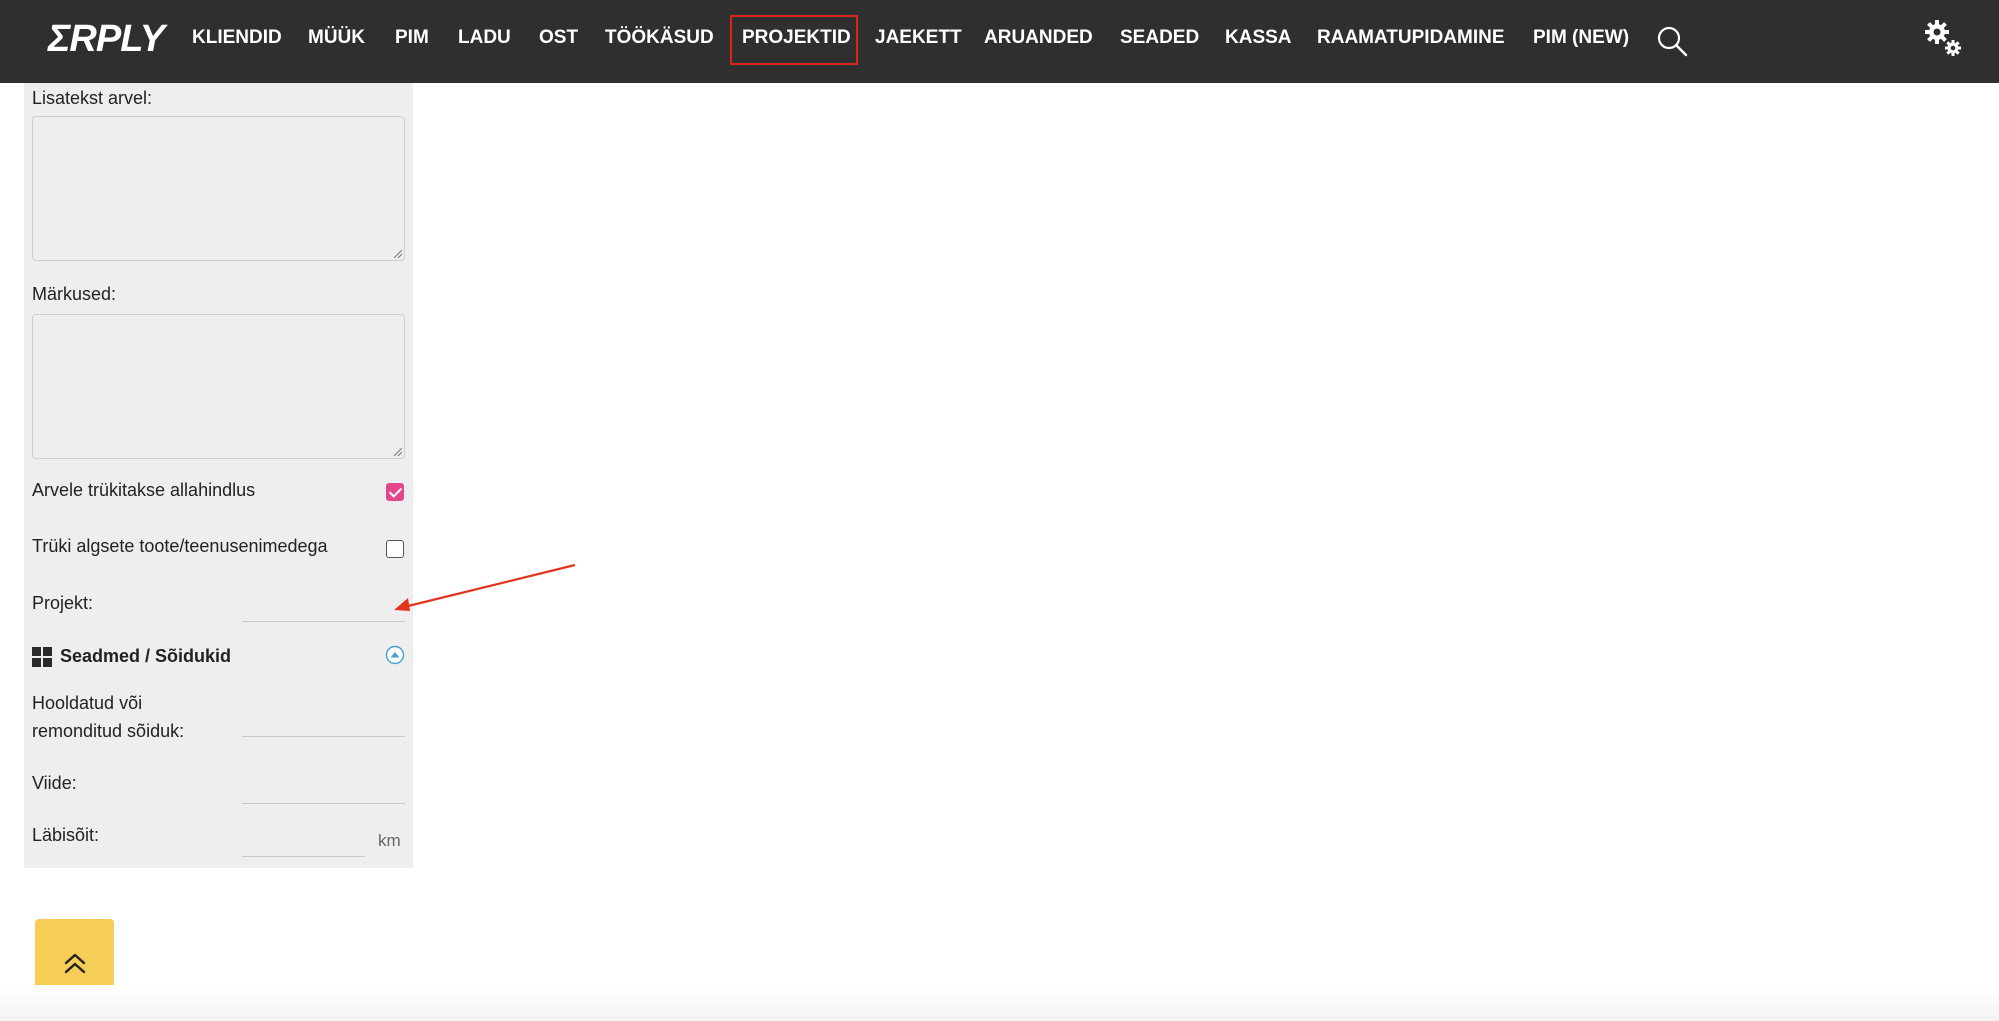  What do you see at coordinates (303, 842) in the screenshot?
I see `mileage-input` at bounding box center [303, 842].